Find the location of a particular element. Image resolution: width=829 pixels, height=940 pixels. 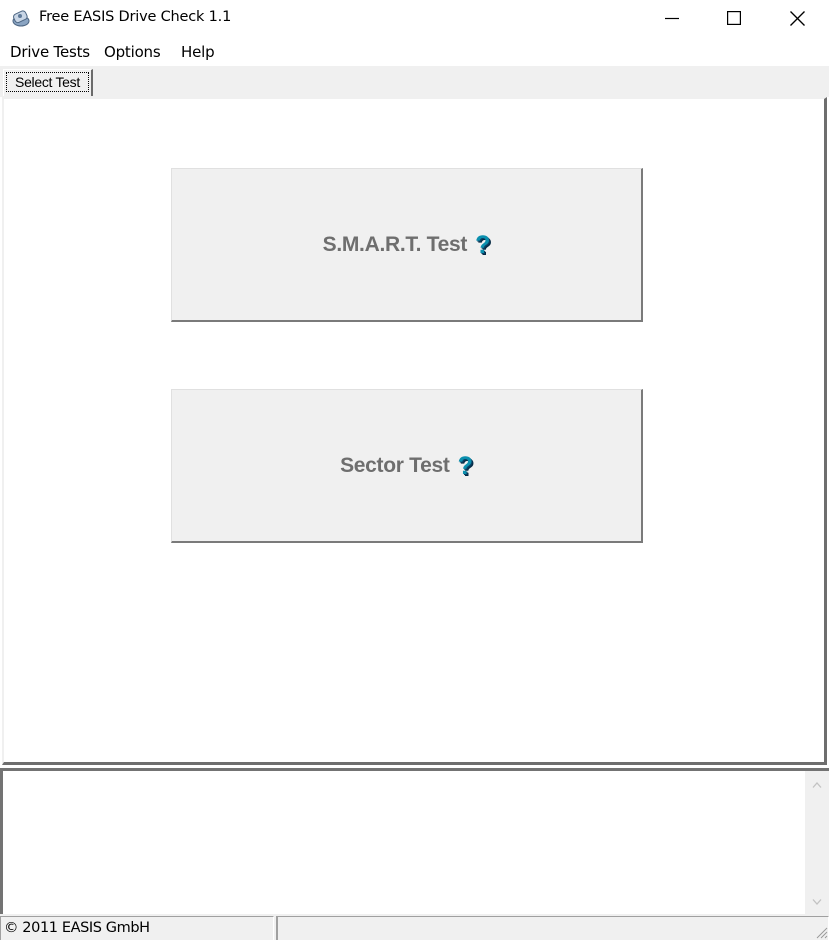

smart-test-button: S.M.A.R.T. Test ? is located at coordinates (407, 245).